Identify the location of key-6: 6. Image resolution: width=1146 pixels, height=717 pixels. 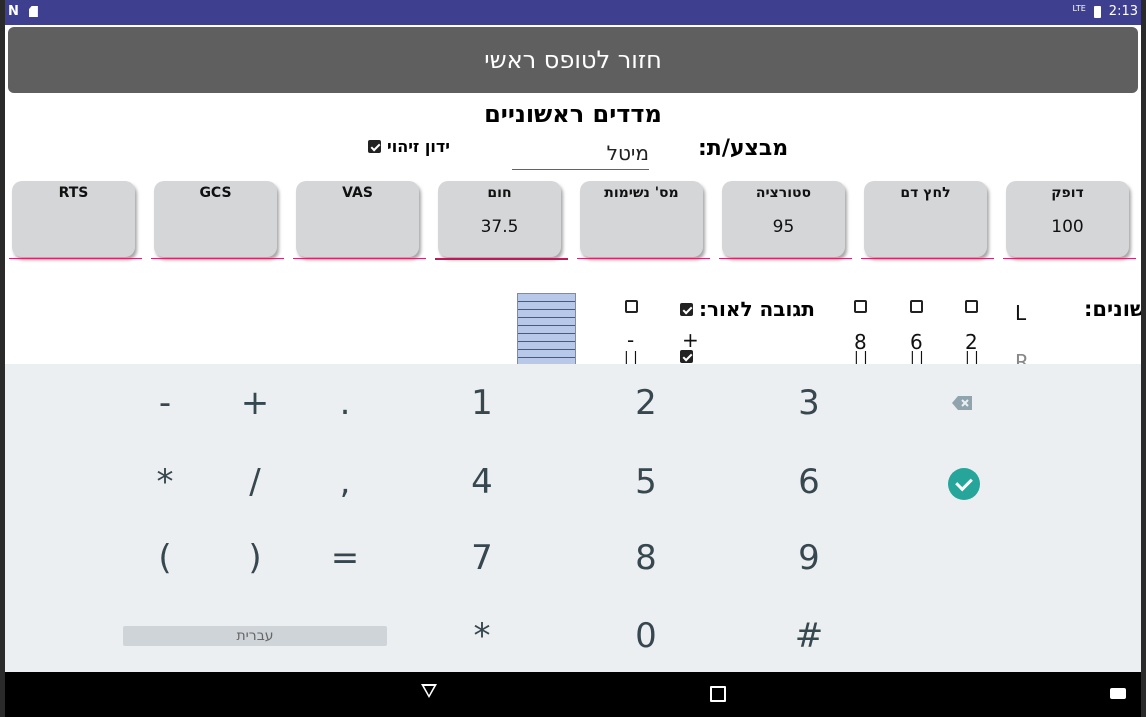
(809, 482).